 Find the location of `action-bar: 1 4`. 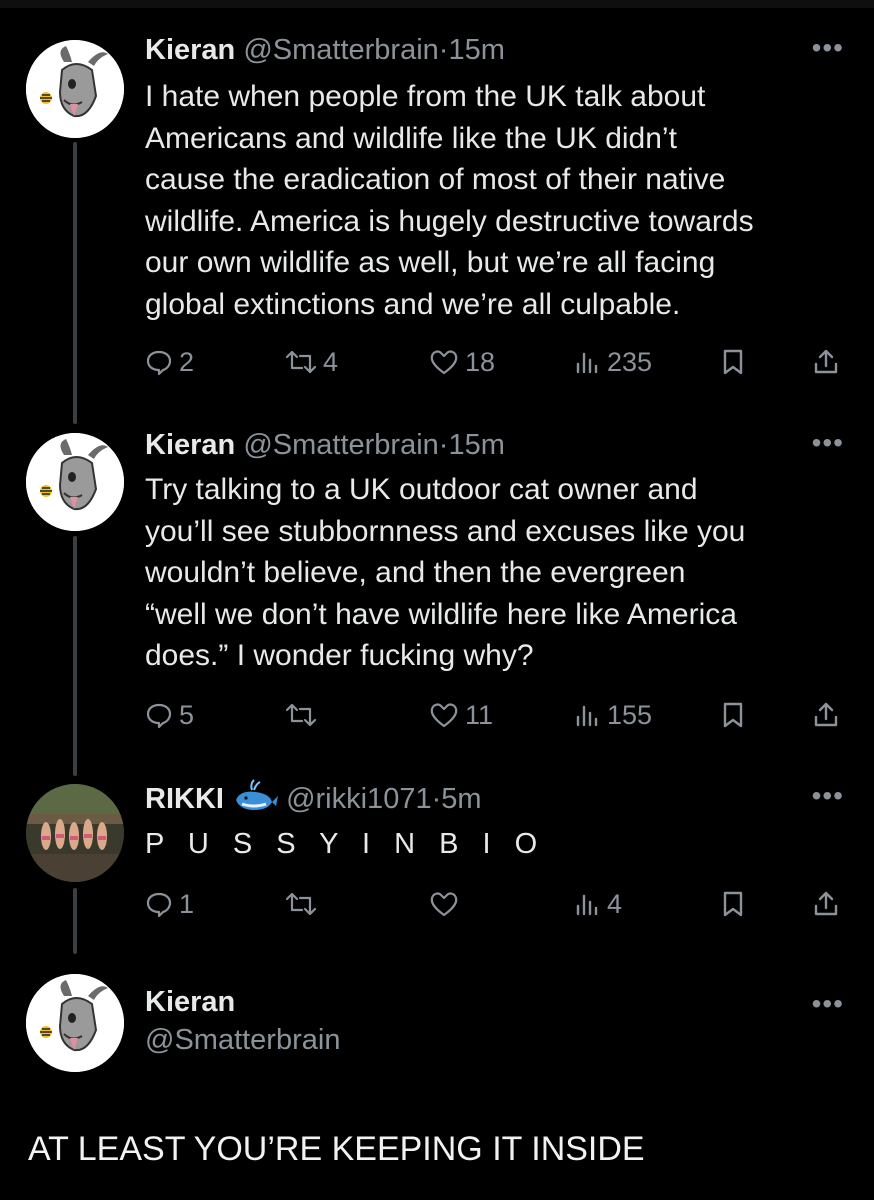

action-bar: 1 4 is located at coordinates (495, 904).